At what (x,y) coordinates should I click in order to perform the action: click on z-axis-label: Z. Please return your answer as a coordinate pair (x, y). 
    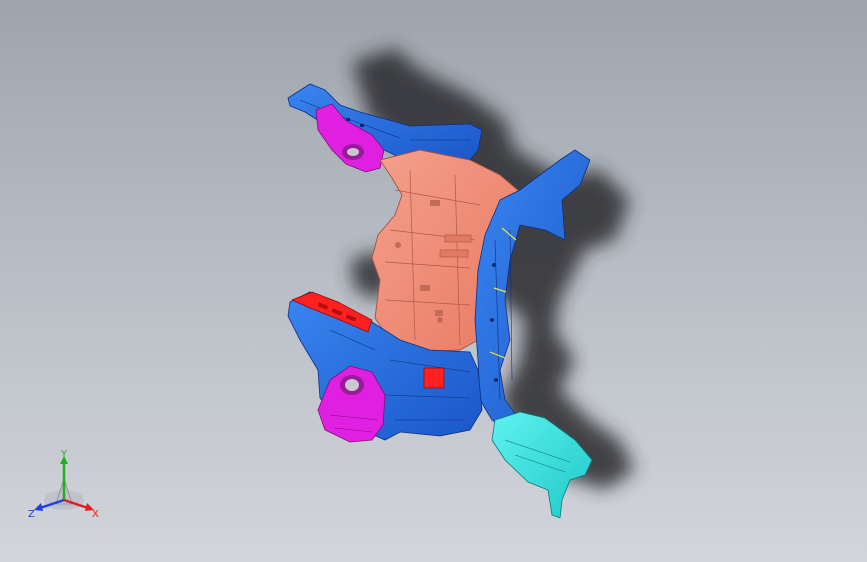
    Looking at the image, I should click on (31, 514).